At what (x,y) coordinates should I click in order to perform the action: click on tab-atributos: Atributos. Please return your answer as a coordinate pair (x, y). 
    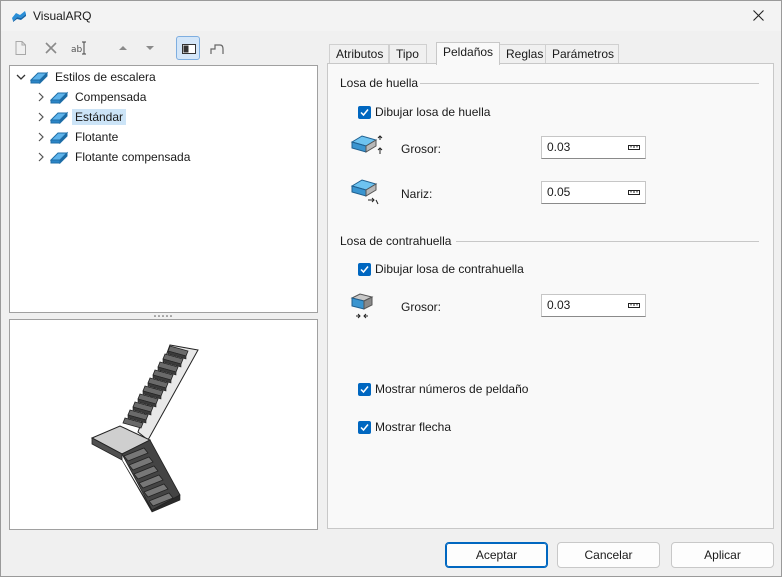
    Looking at the image, I should click on (359, 54).